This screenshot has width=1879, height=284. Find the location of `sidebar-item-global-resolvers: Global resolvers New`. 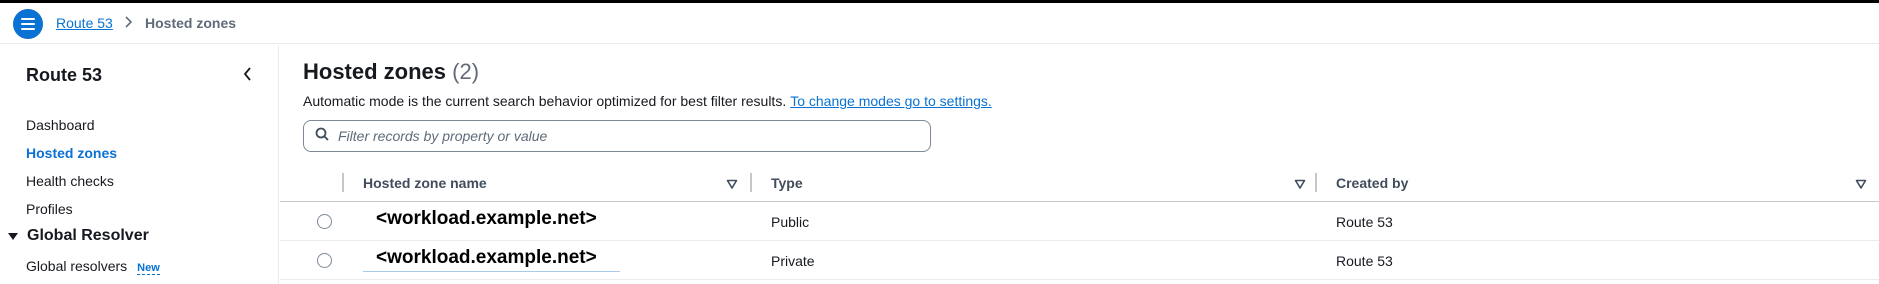

sidebar-item-global-resolvers: Global resolvers New is located at coordinates (93, 266).